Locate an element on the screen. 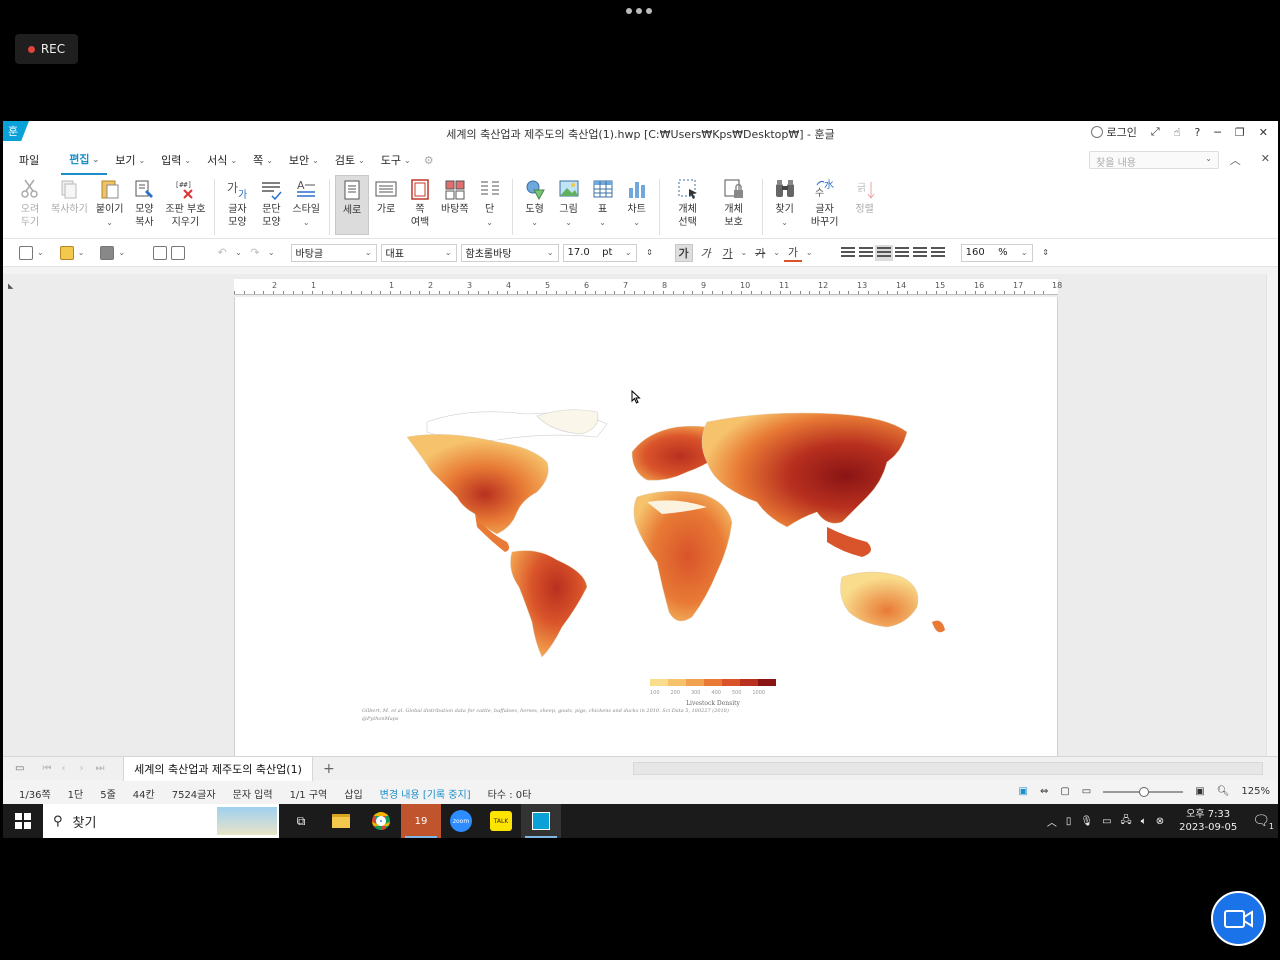  justify-icon is located at coordinates (847, 252).